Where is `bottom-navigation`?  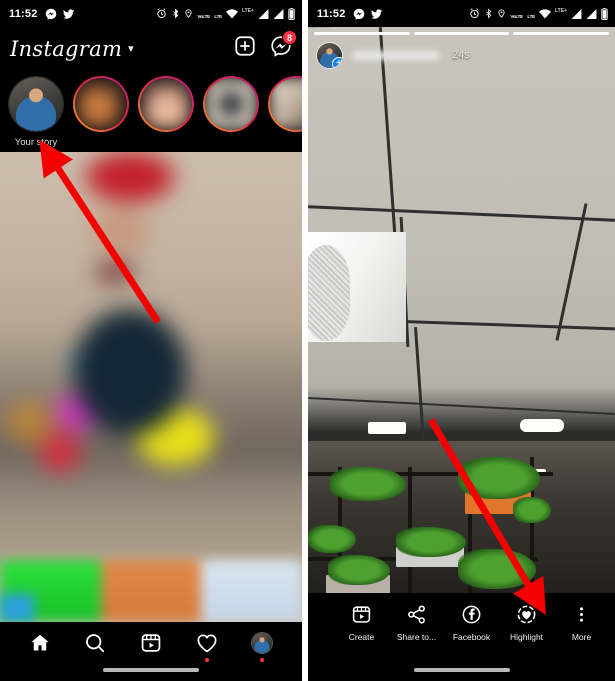
bottom-navigation is located at coordinates (151, 651).